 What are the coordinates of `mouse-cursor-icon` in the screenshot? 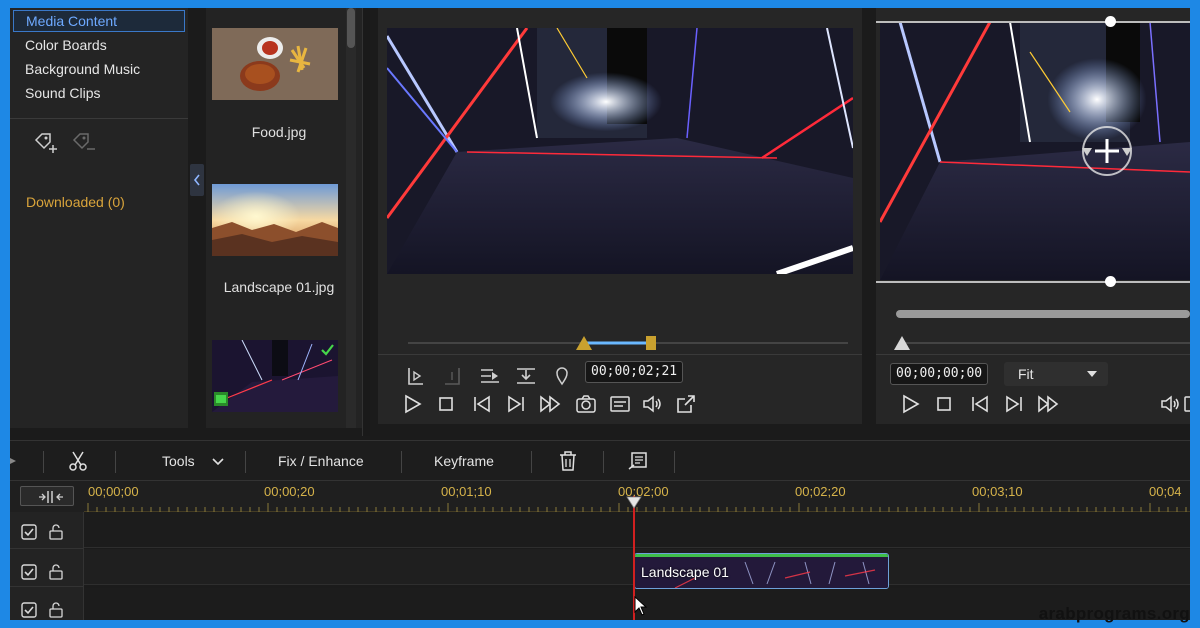 It's located at (641, 606).